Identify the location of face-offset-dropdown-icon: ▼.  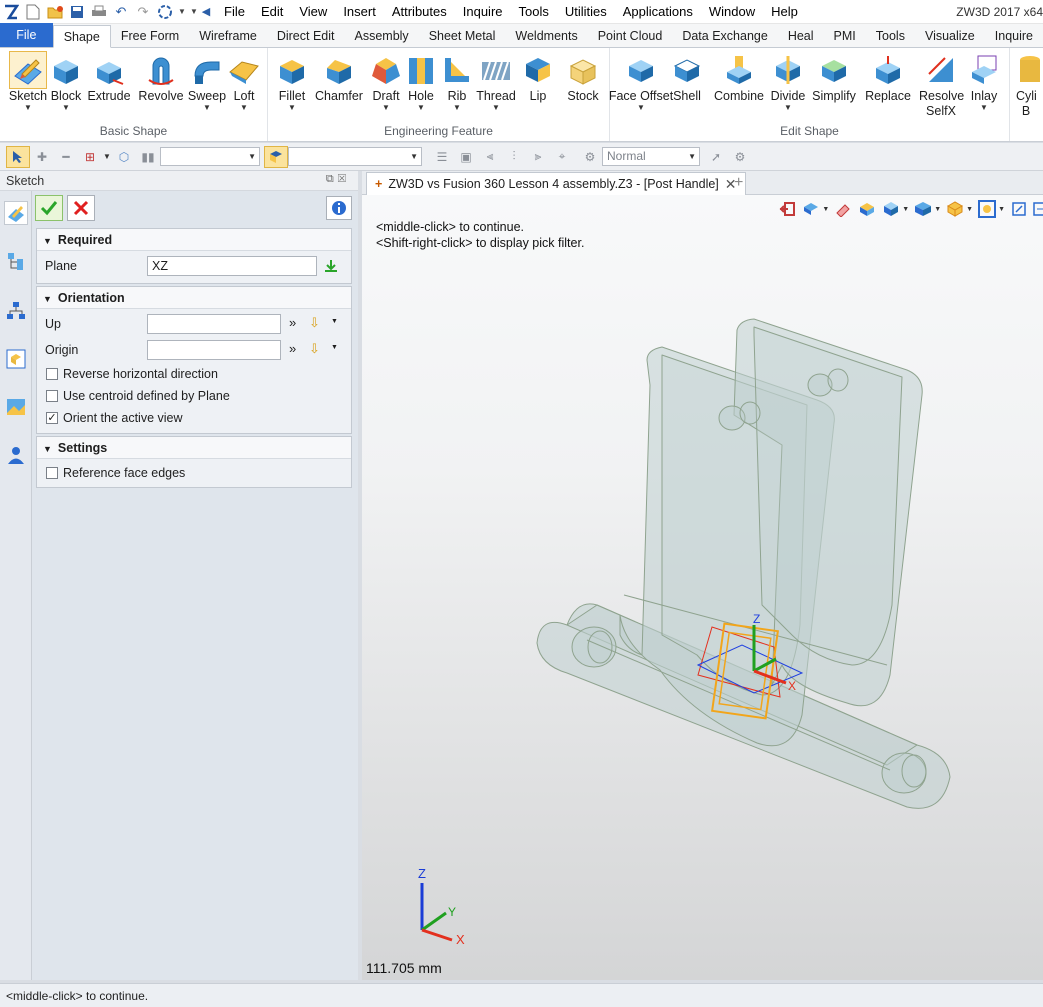
(641, 108).